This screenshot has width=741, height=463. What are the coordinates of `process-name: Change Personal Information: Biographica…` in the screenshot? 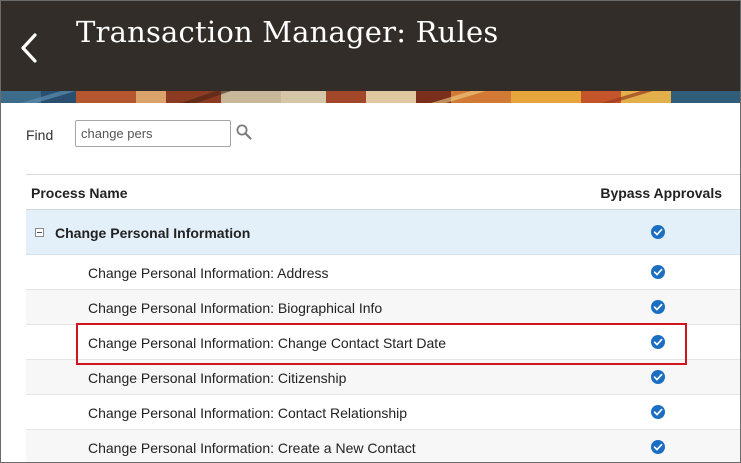 It's located at (235, 308).